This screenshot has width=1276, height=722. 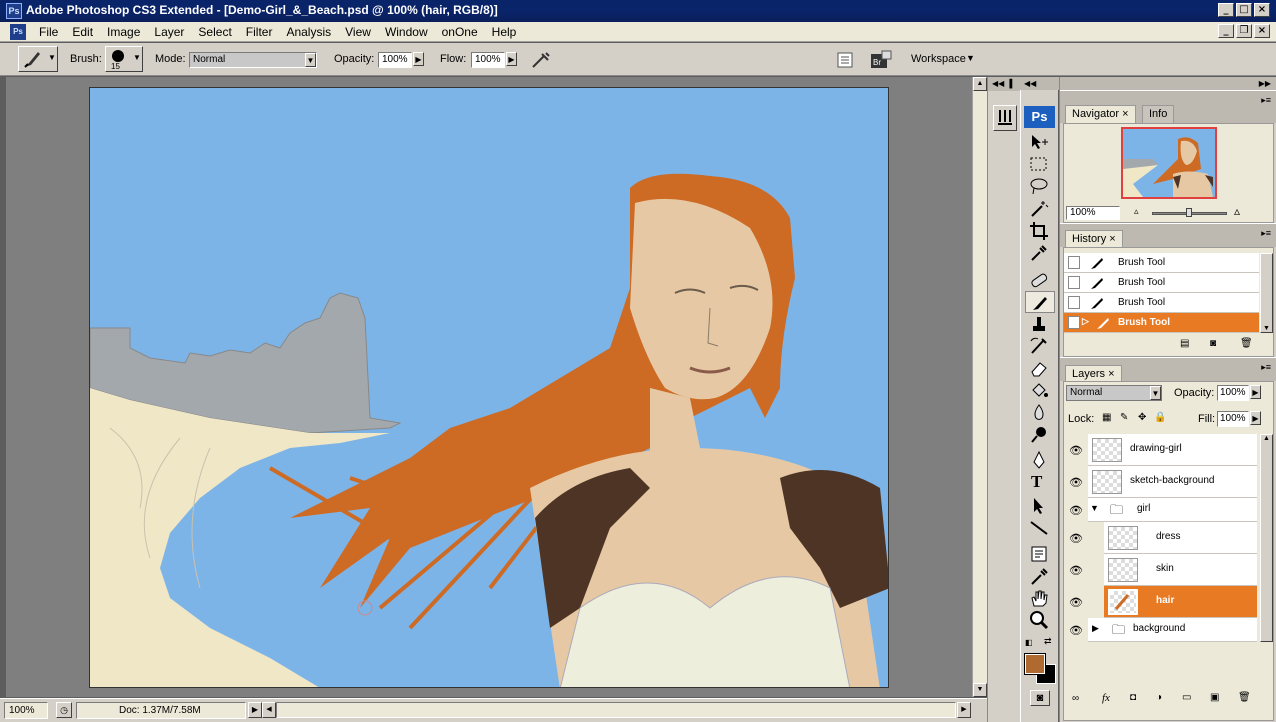 What do you see at coordinates (214, 32) in the screenshot?
I see `menu-select: Select` at bounding box center [214, 32].